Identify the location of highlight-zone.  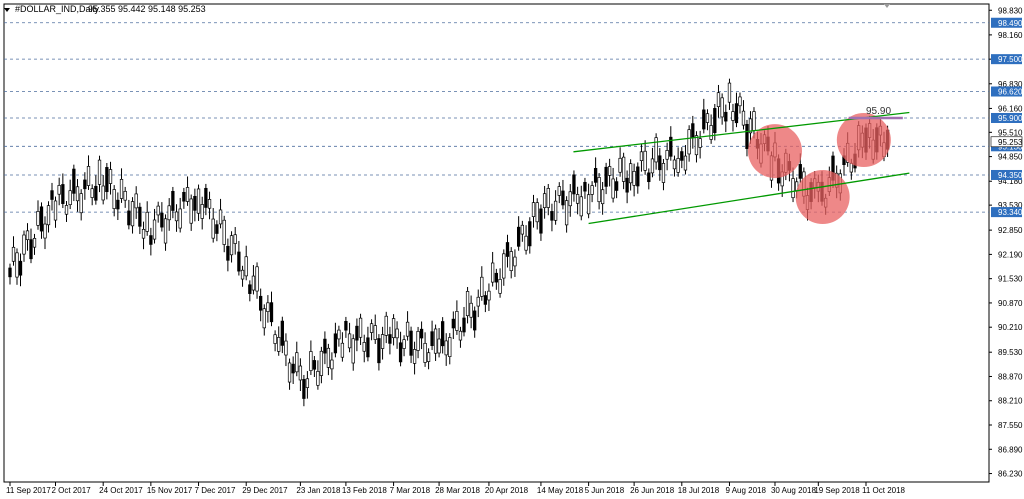
(774, 151).